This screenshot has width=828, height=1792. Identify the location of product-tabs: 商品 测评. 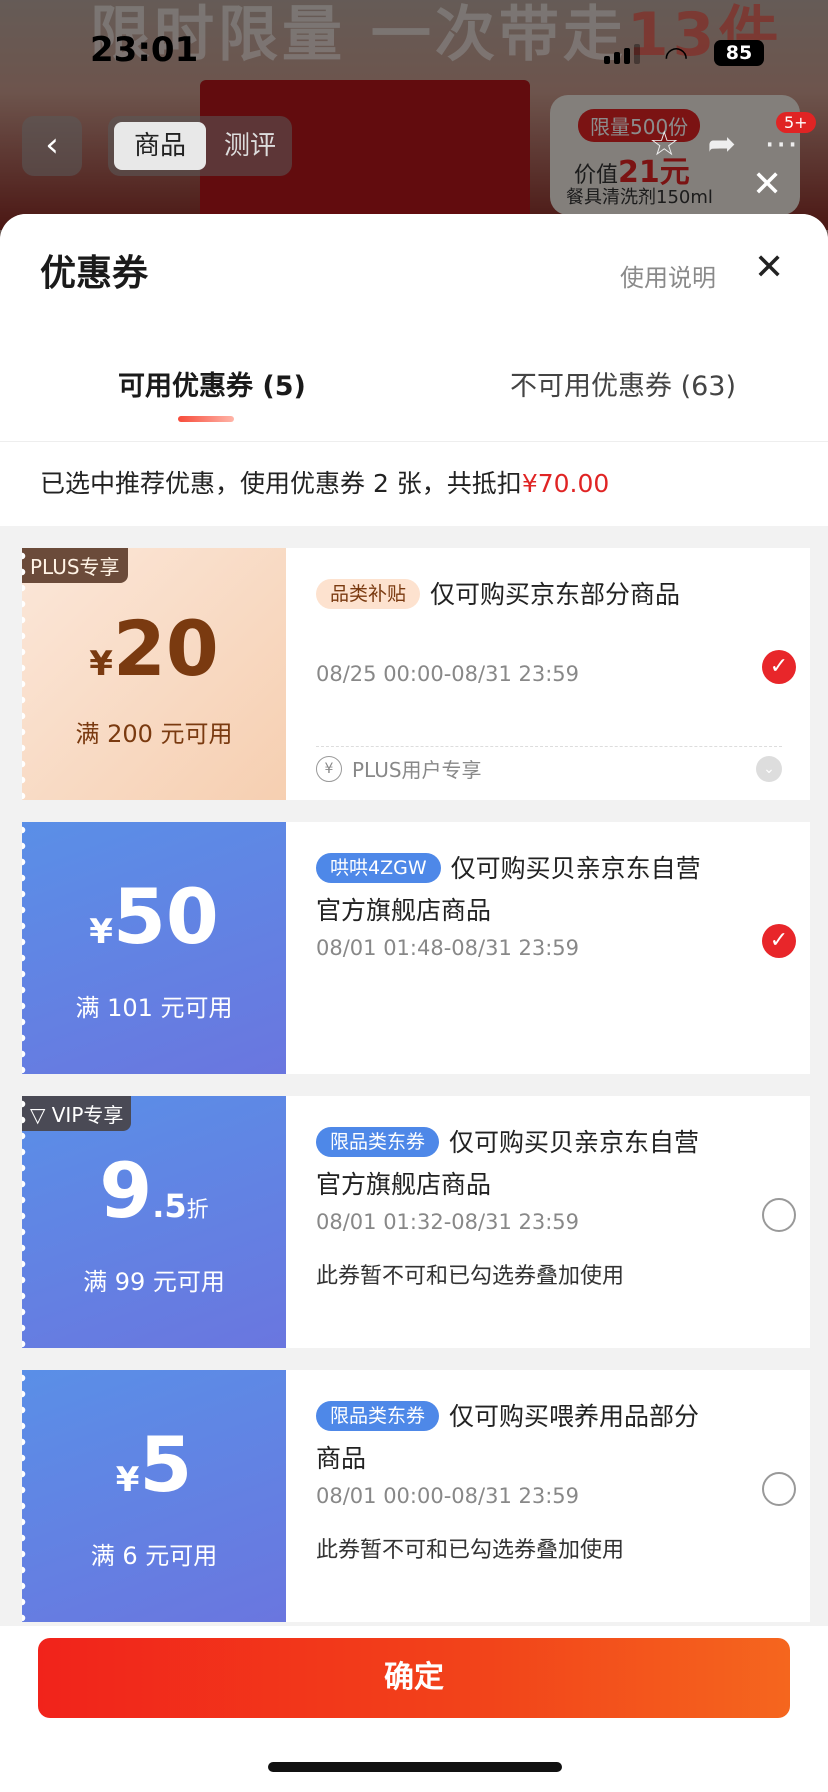
(200, 146).